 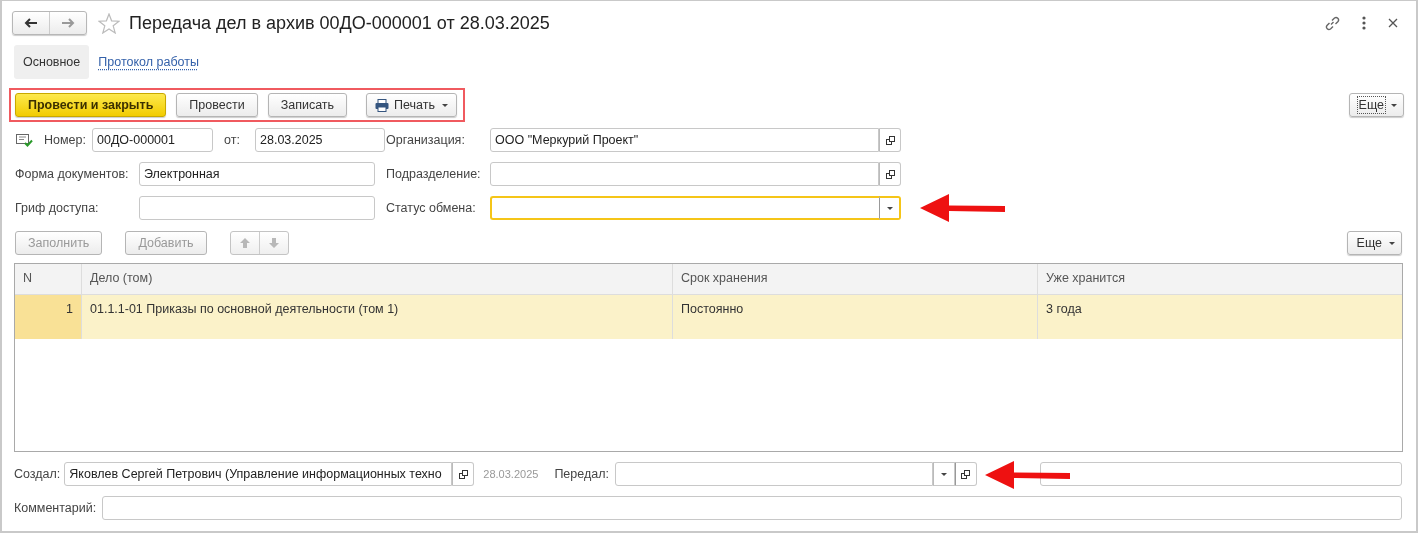 I want to click on toolbar-button: Провести, so click(x=217, y=105).